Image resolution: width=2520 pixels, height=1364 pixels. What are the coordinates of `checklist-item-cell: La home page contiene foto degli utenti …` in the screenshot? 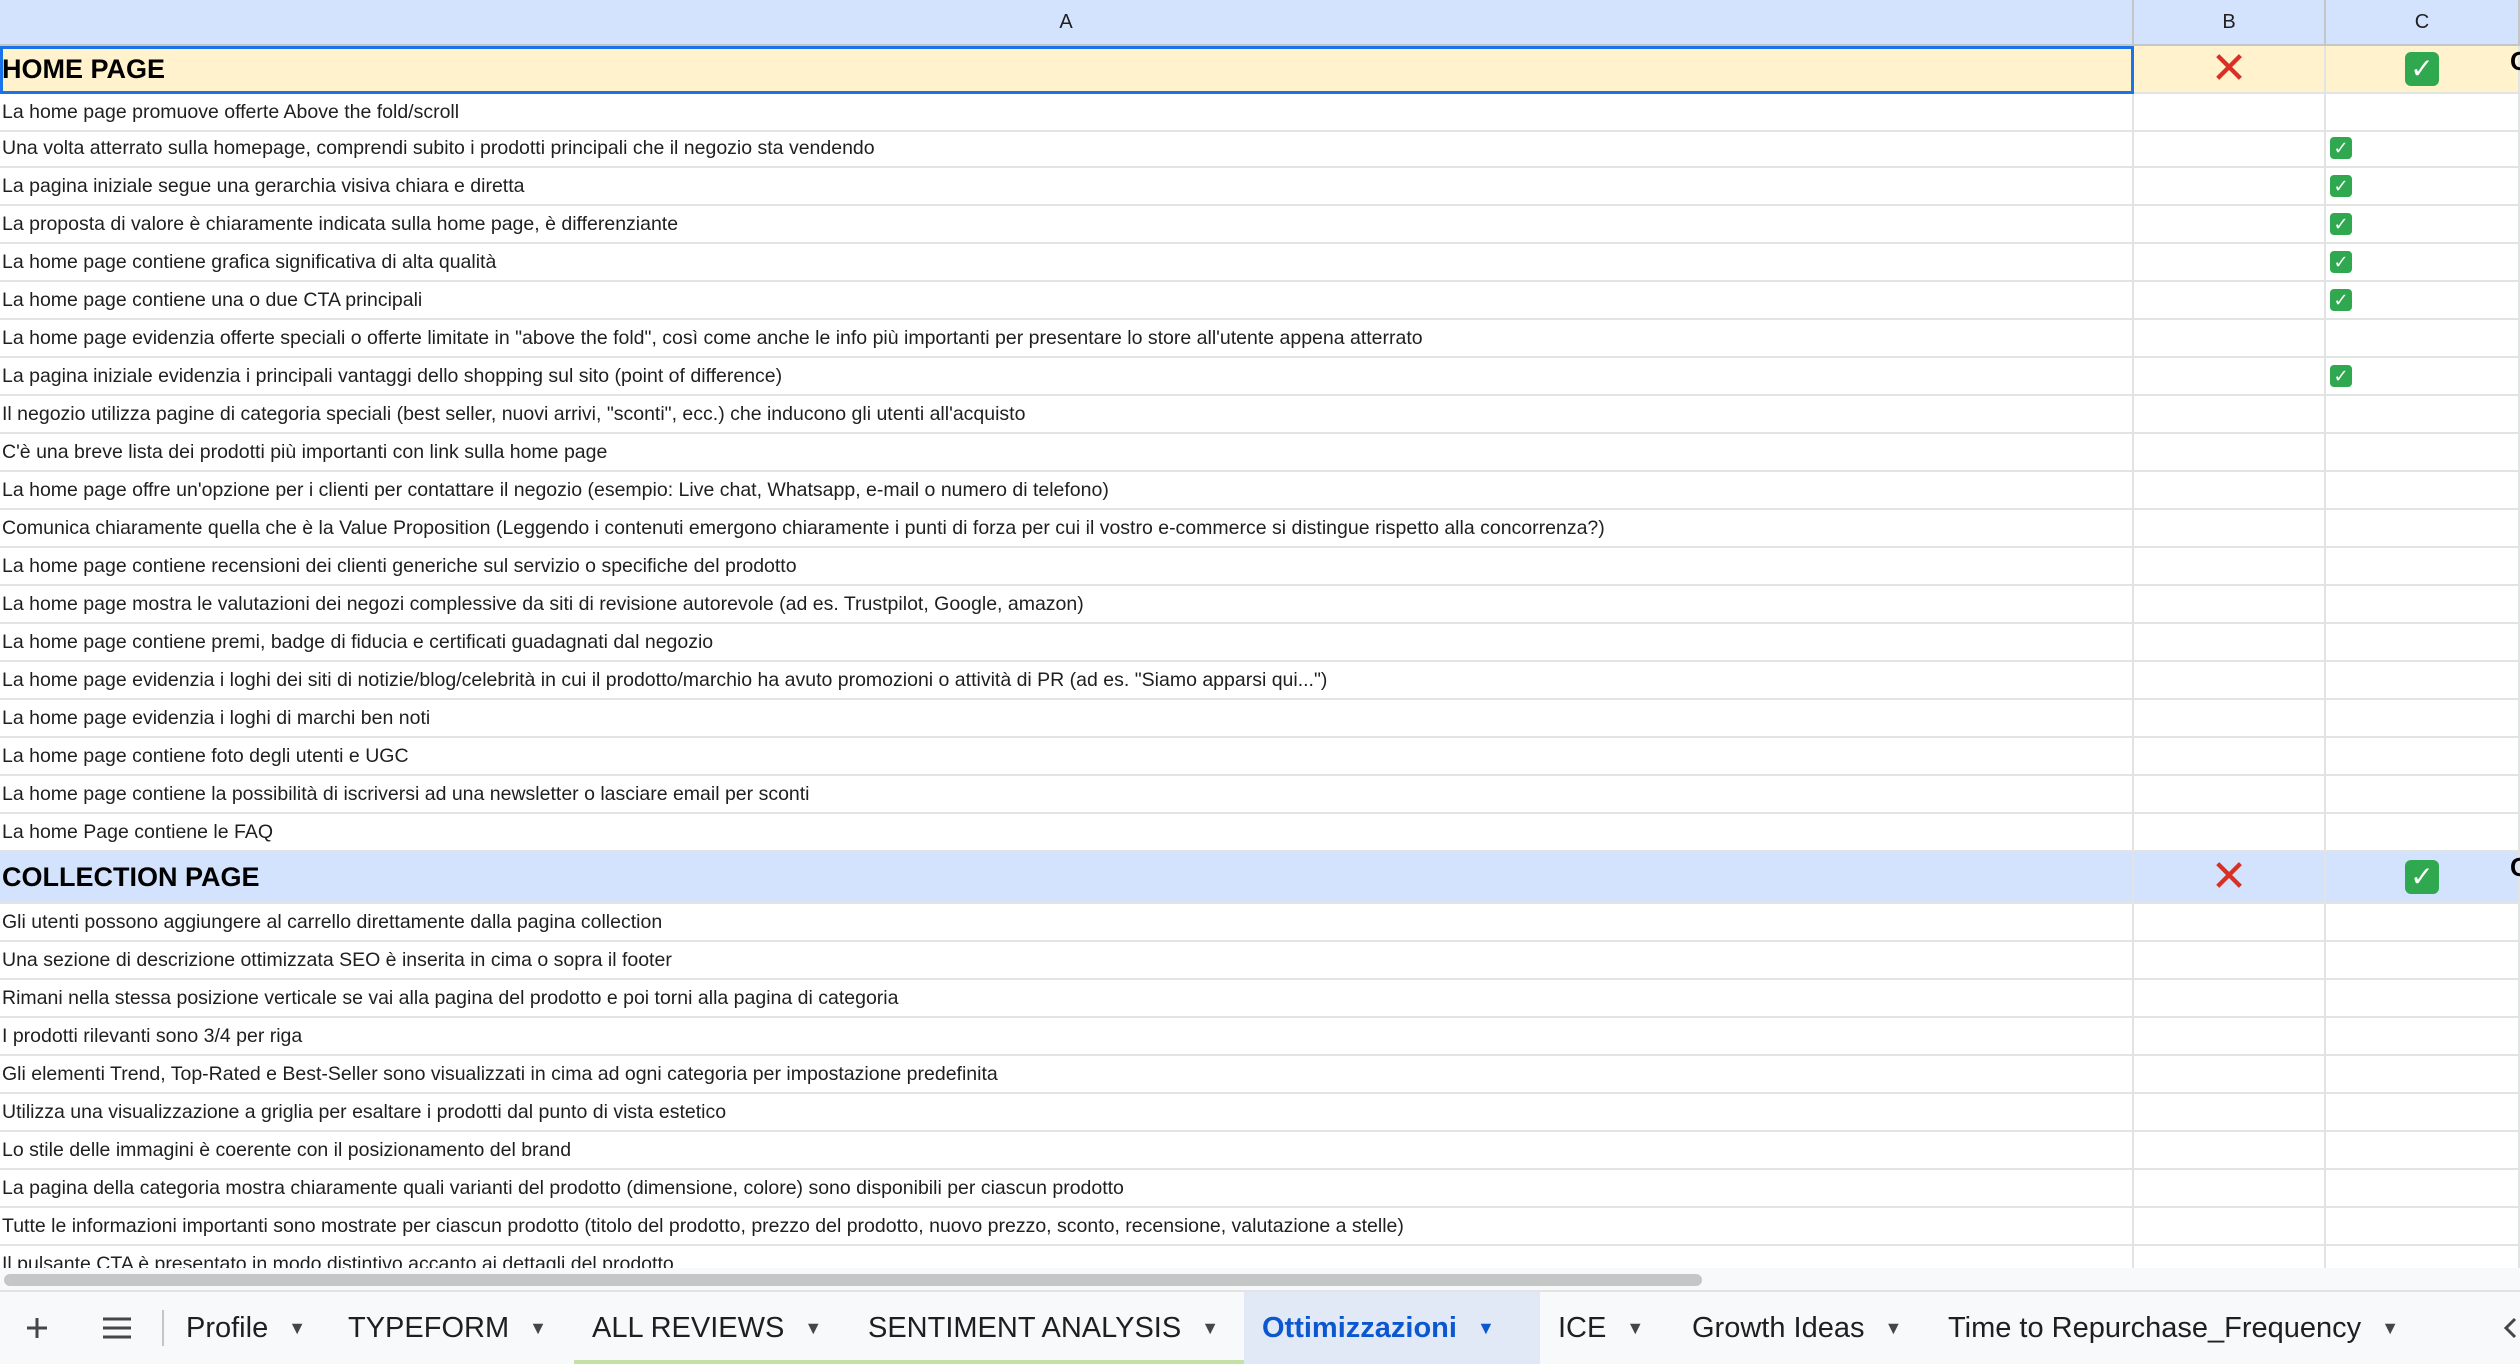 It's located at (1067, 757).